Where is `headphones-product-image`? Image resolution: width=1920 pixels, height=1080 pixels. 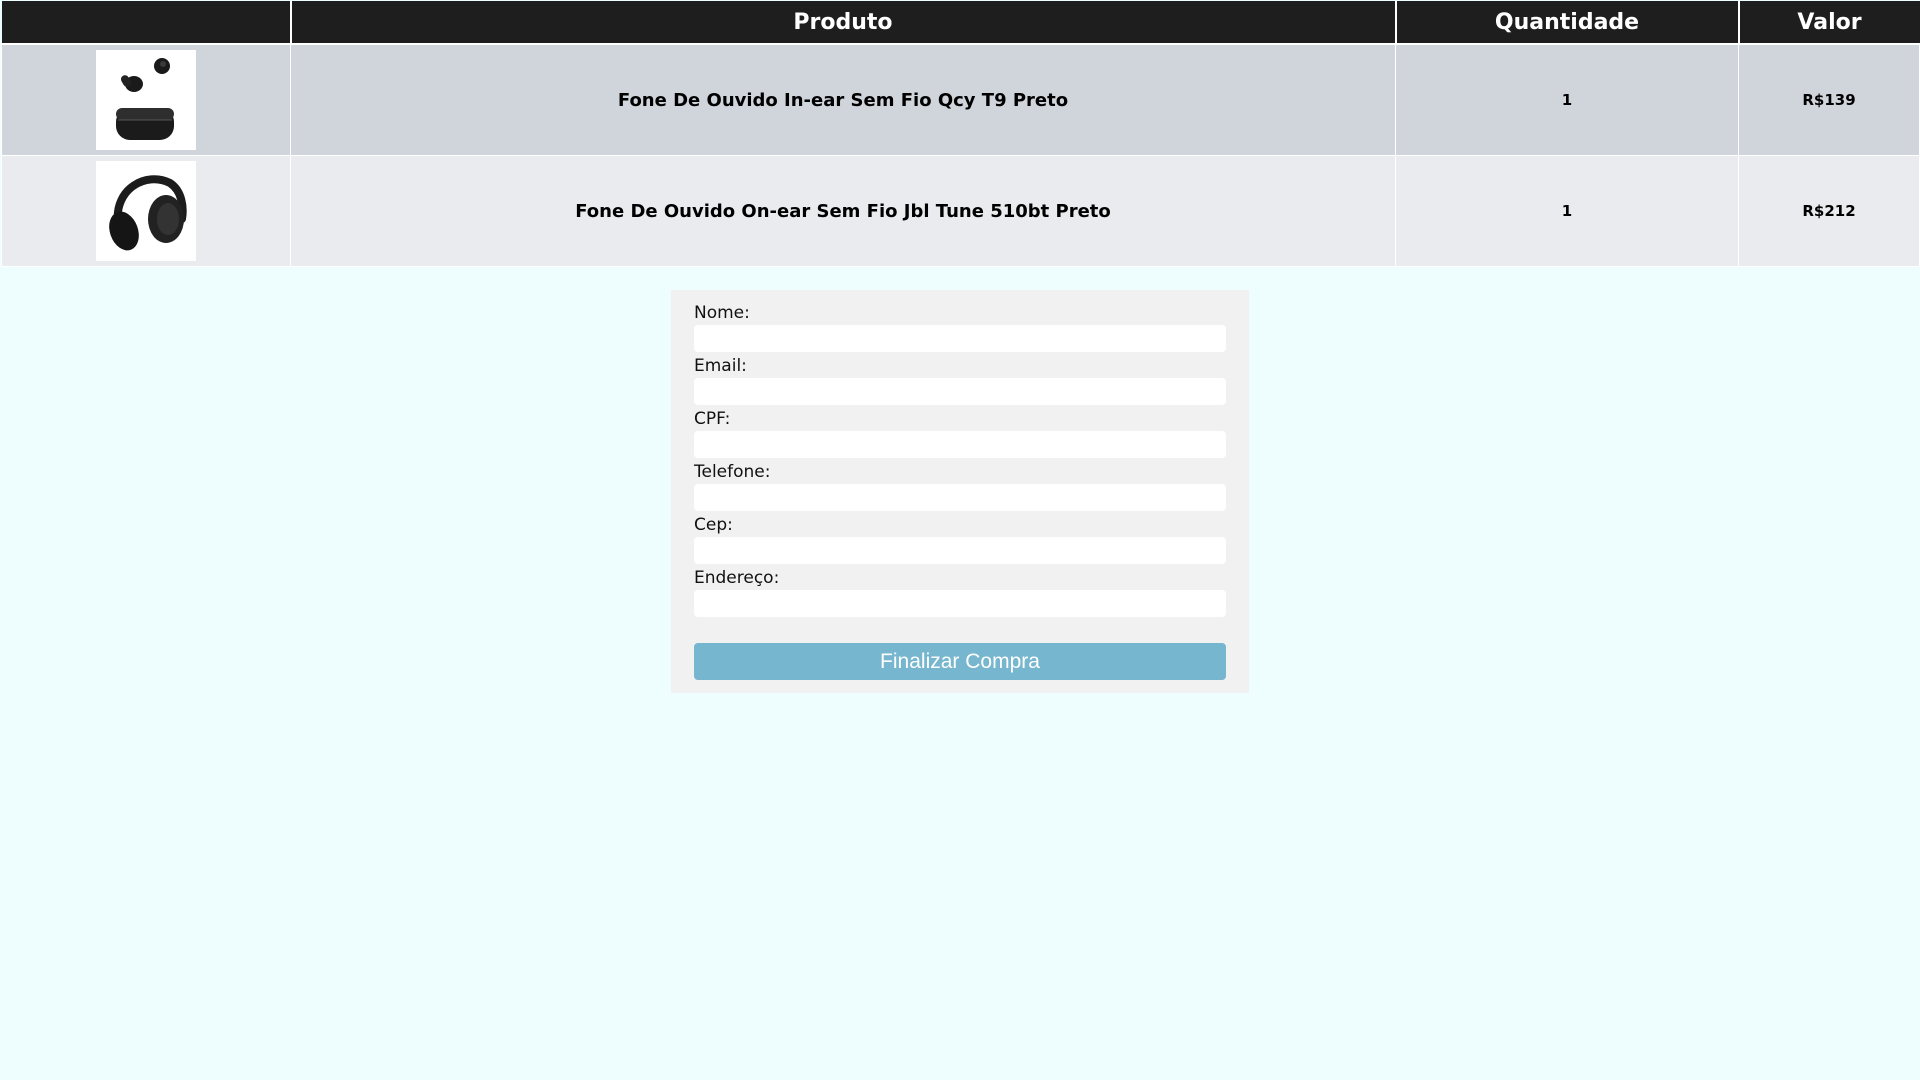 headphones-product-image is located at coordinates (146, 211).